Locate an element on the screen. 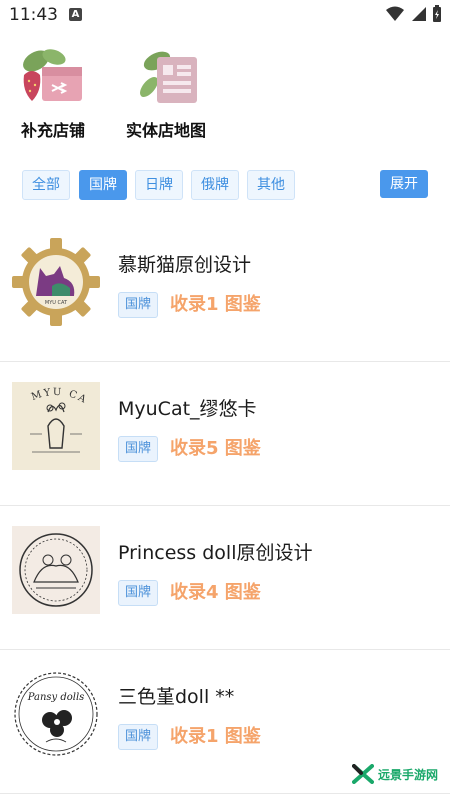  filter-all: 全部 is located at coordinates (46, 185).